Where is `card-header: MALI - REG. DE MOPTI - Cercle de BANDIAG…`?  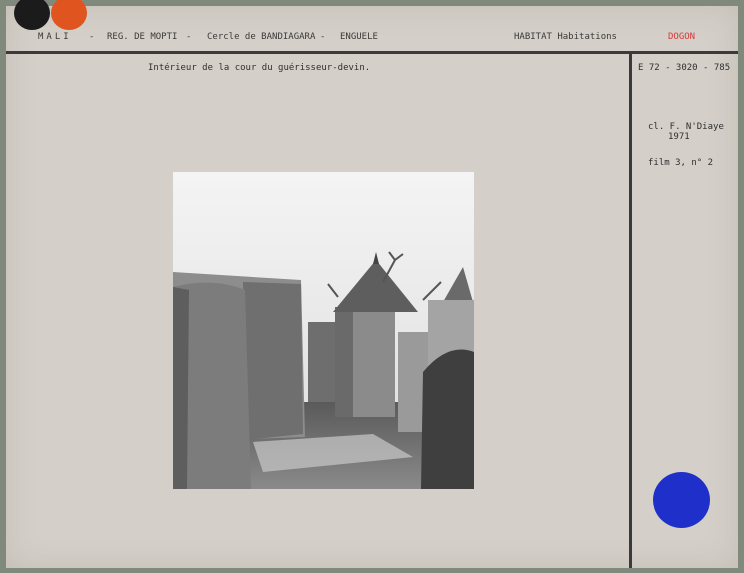
card-header: MALI - REG. DE MOPTI - Cercle de BANDIAG… is located at coordinates (372, 39).